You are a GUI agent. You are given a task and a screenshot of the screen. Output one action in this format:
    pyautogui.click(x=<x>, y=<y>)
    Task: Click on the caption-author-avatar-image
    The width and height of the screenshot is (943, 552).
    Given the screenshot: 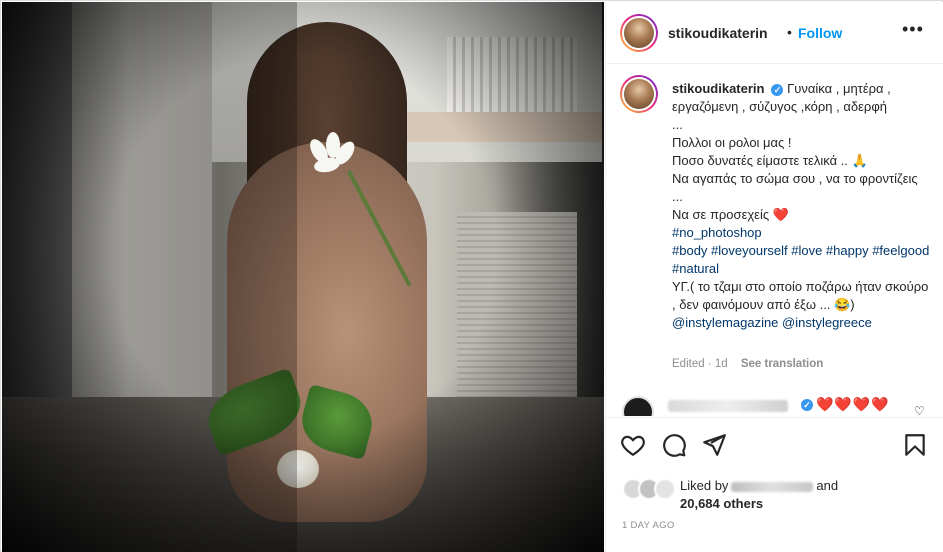 What is the action you would take?
    pyautogui.click(x=639, y=94)
    